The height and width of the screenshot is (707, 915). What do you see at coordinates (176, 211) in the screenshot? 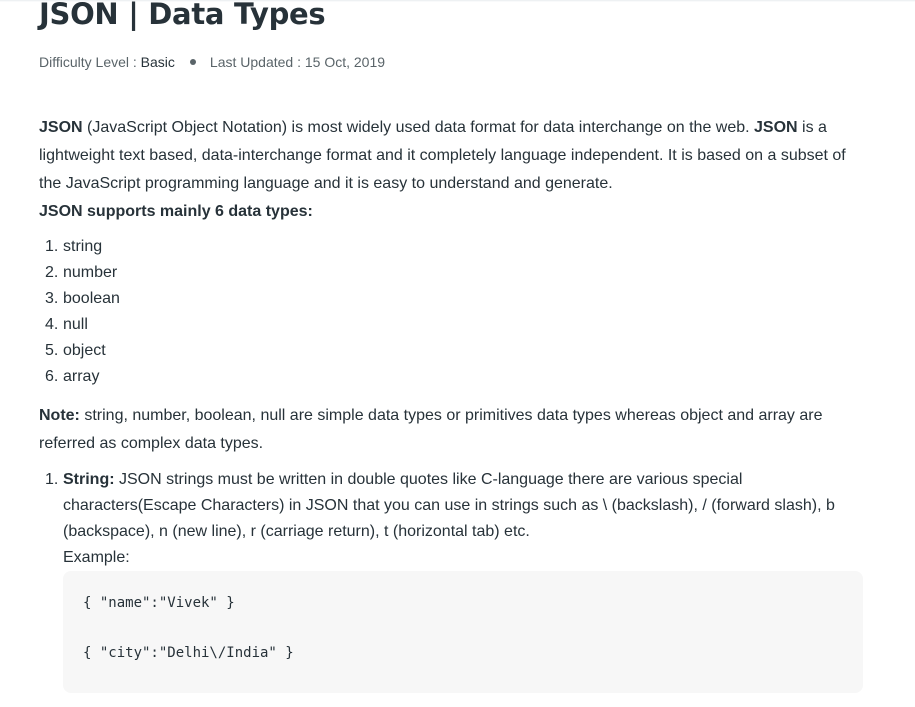
I see `supports-heading-text: JSON supports mainly 6 data types:` at bounding box center [176, 211].